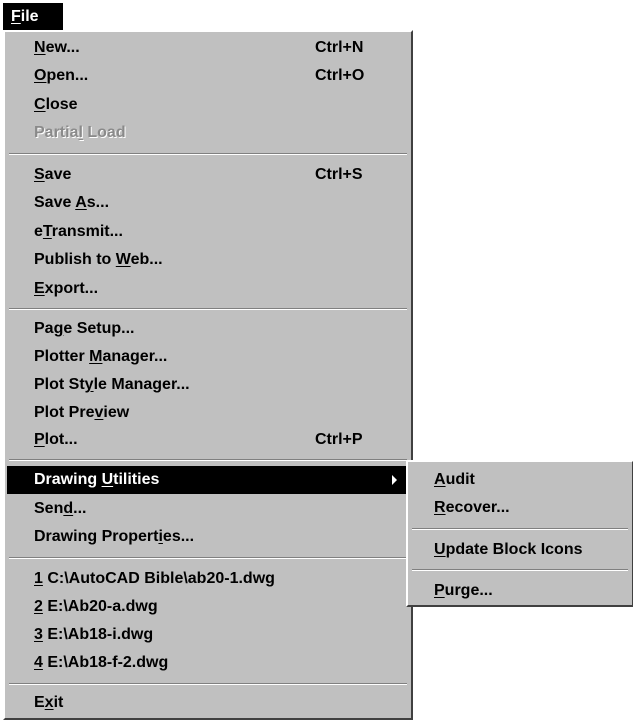 The height and width of the screenshot is (720, 633). What do you see at coordinates (208, 635) in the screenshot?
I see `recent-file-3: 3 E:\Ab18-i.dwg` at bounding box center [208, 635].